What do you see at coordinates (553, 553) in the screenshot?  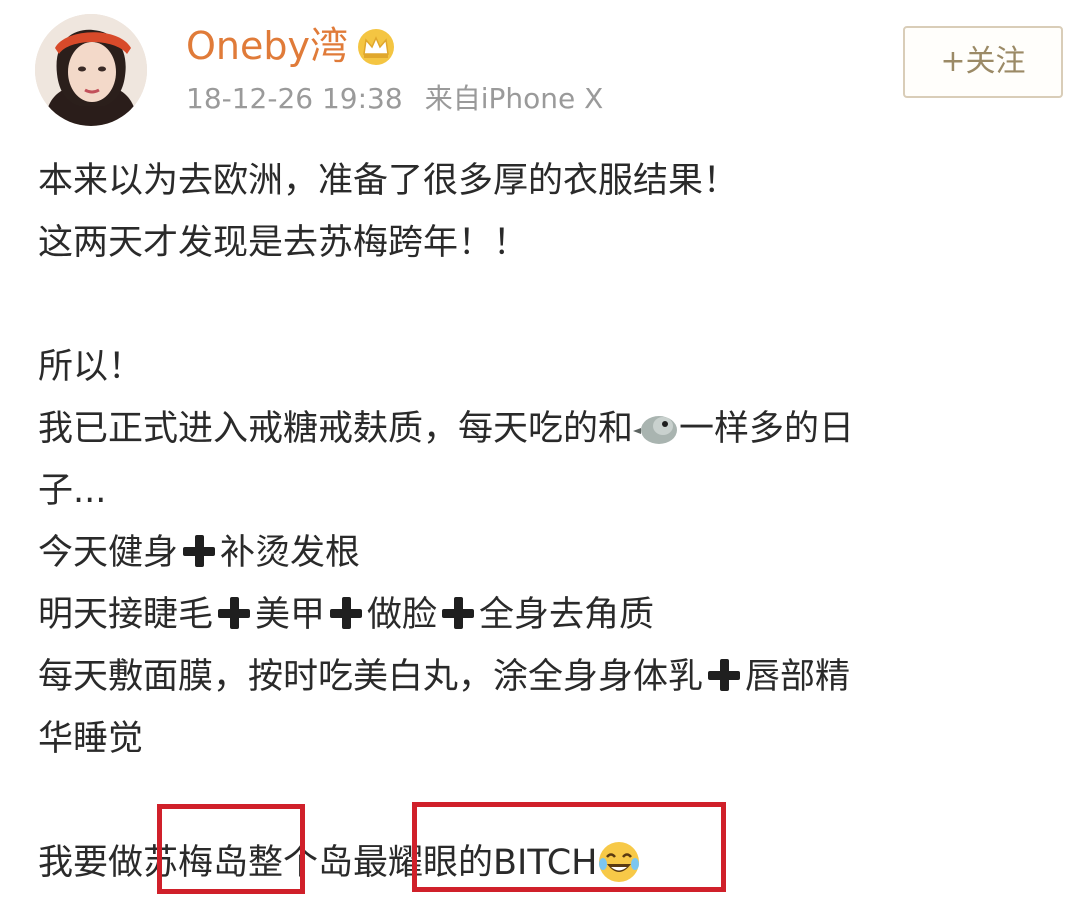 I see `text-line: 今天健身 补烫发根` at bounding box center [553, 553].